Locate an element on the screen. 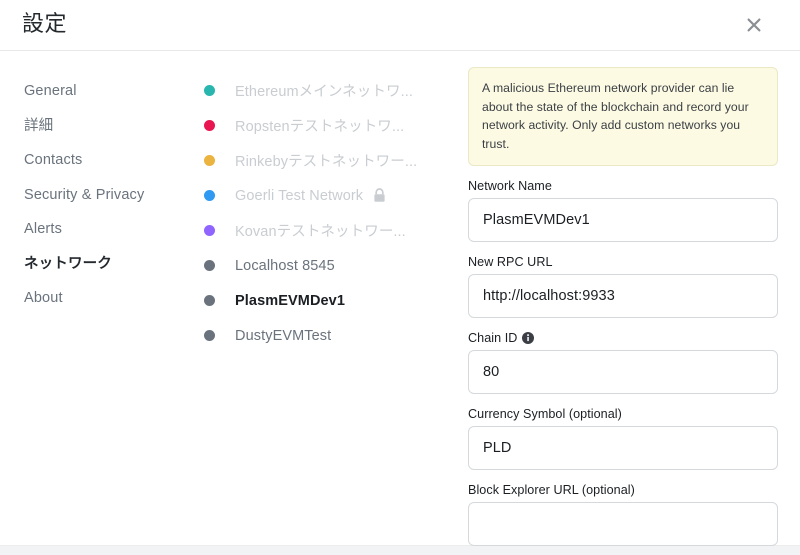  rpc-url-label-text: New RPC URL is located at coordinates (510, 262).